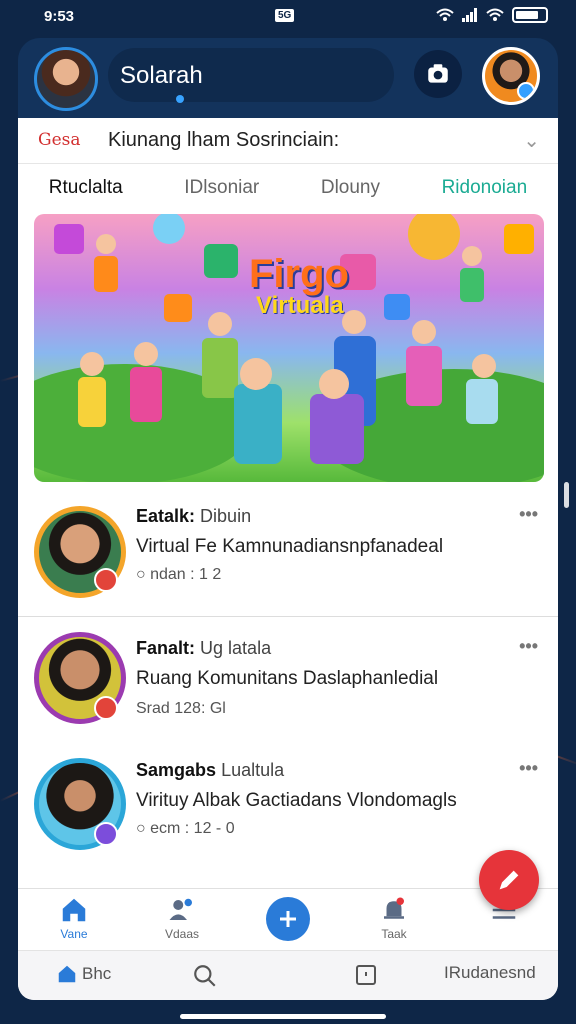  What do you see at coordinates (288, 188) in the screenshot?
I see `tab-bar: Rtuclalta IDlsoniar Dlouny Ridonoian` at bounding box center [288, 188].